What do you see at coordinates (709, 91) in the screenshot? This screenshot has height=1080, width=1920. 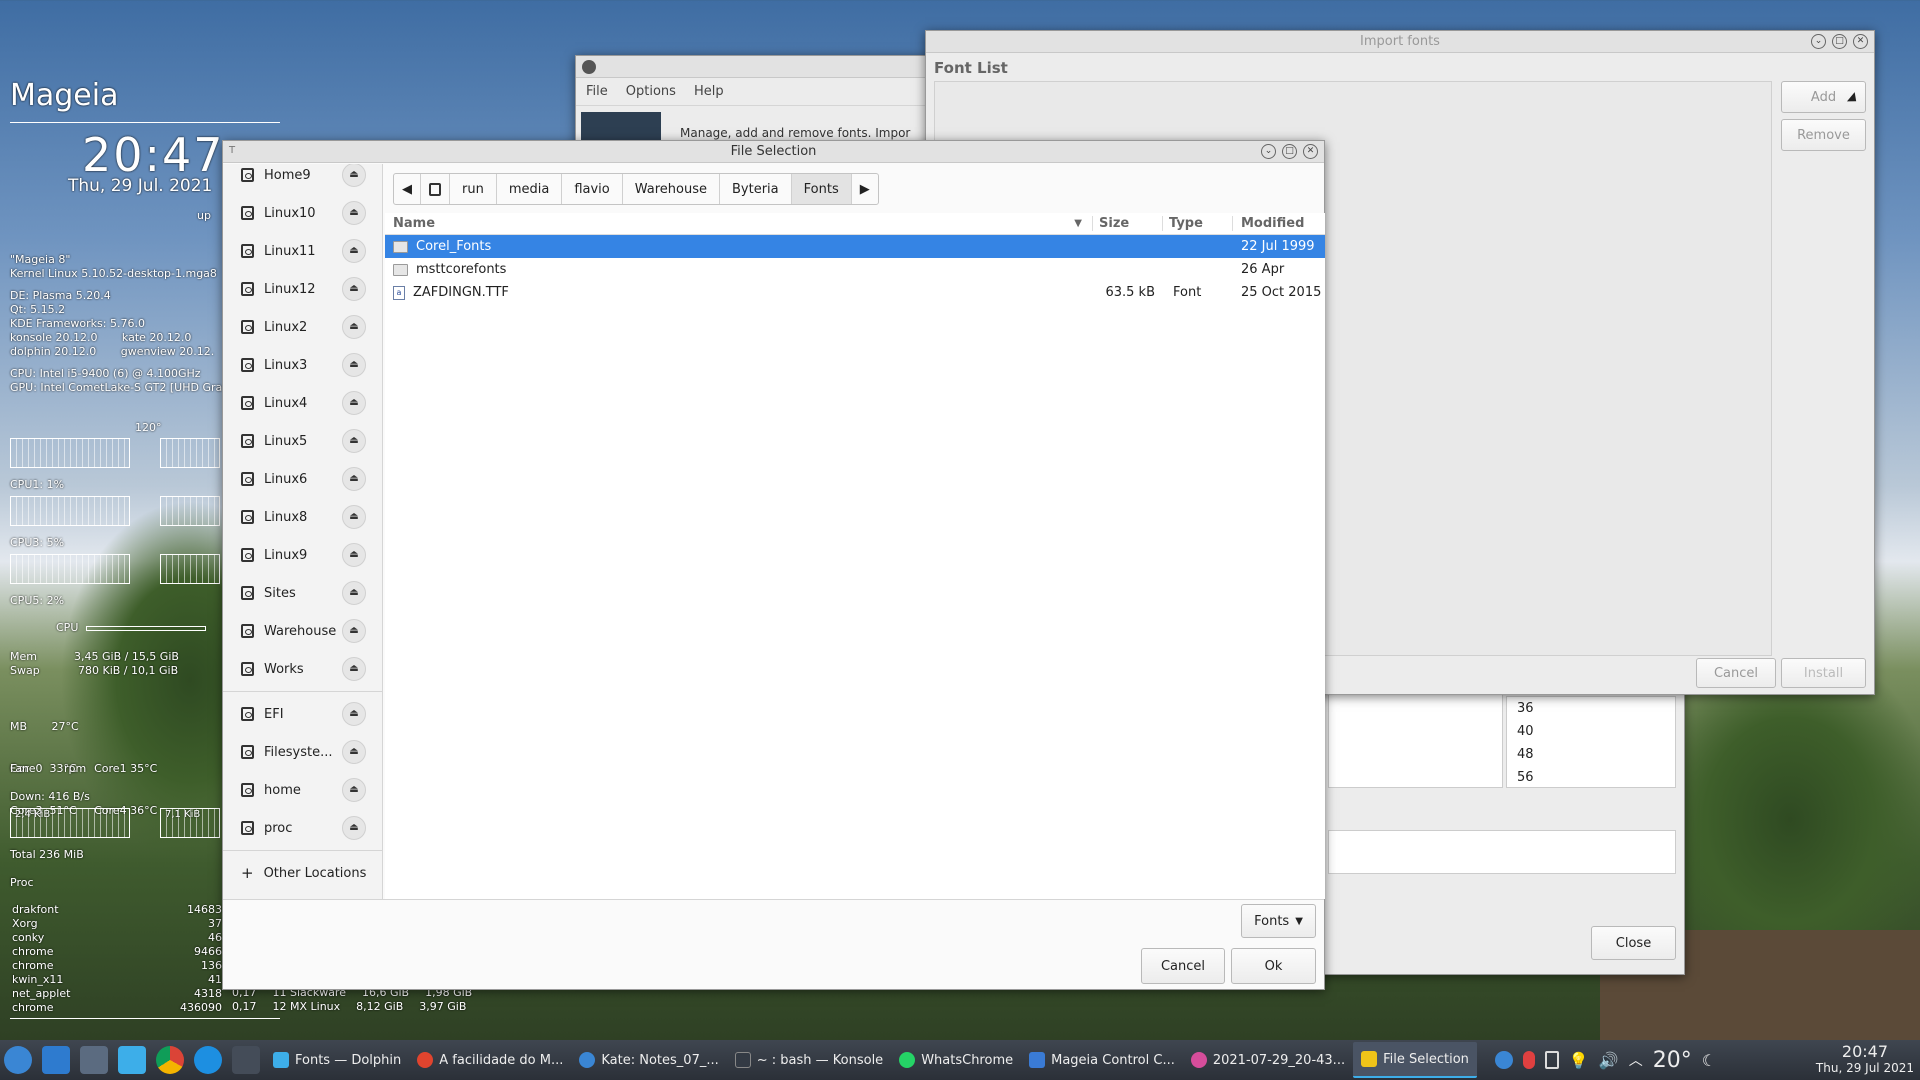 I see `menu-help: Help` at bounding box center [709, 91].